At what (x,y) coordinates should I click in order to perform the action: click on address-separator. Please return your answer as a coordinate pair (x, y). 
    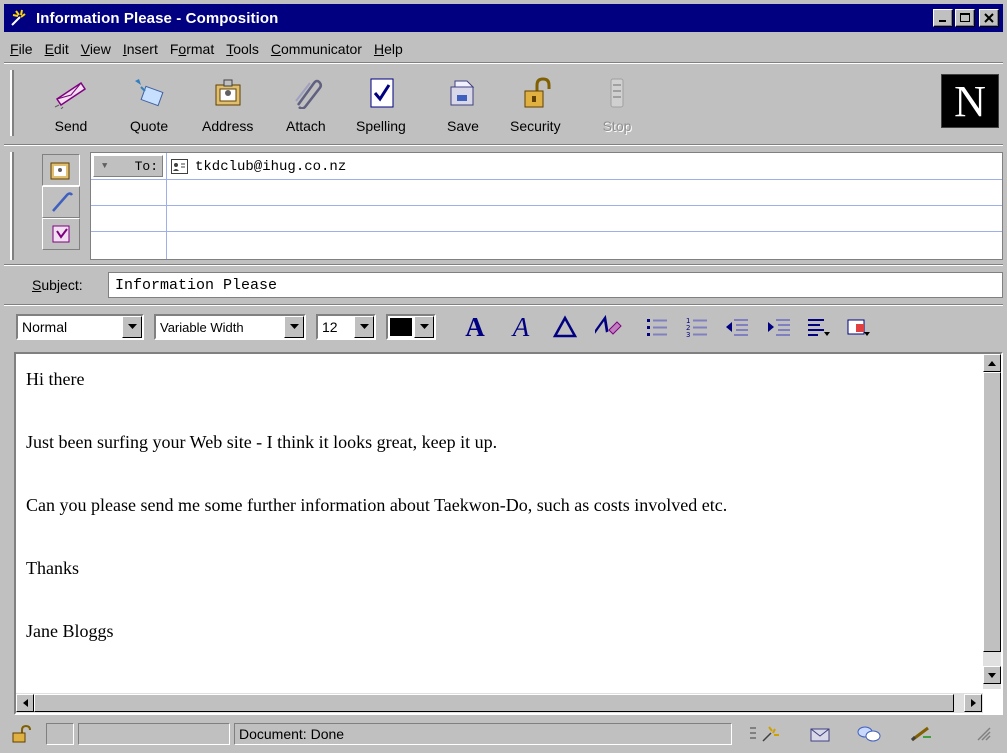
    Looking at the image, I should click on (503, 265).